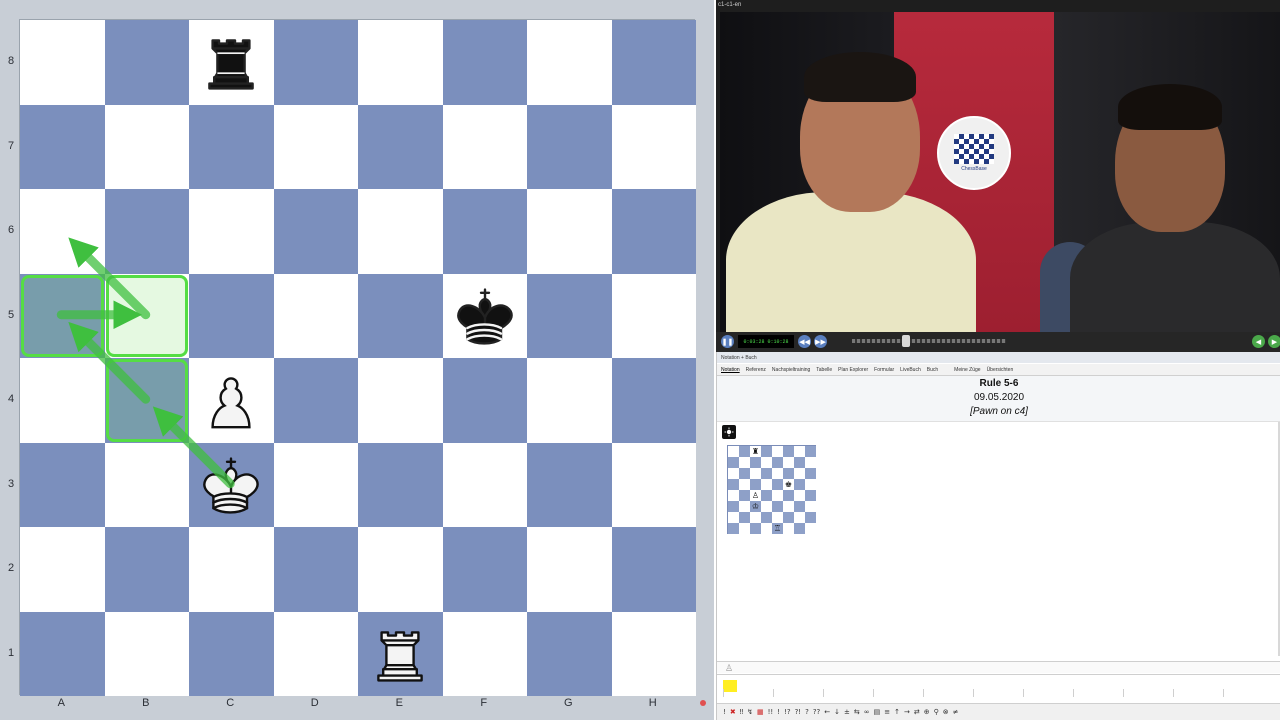  What do you see at coordinates (484, 62) in the screenshot?
I see `square-f8` at bounding box center [484, 62].